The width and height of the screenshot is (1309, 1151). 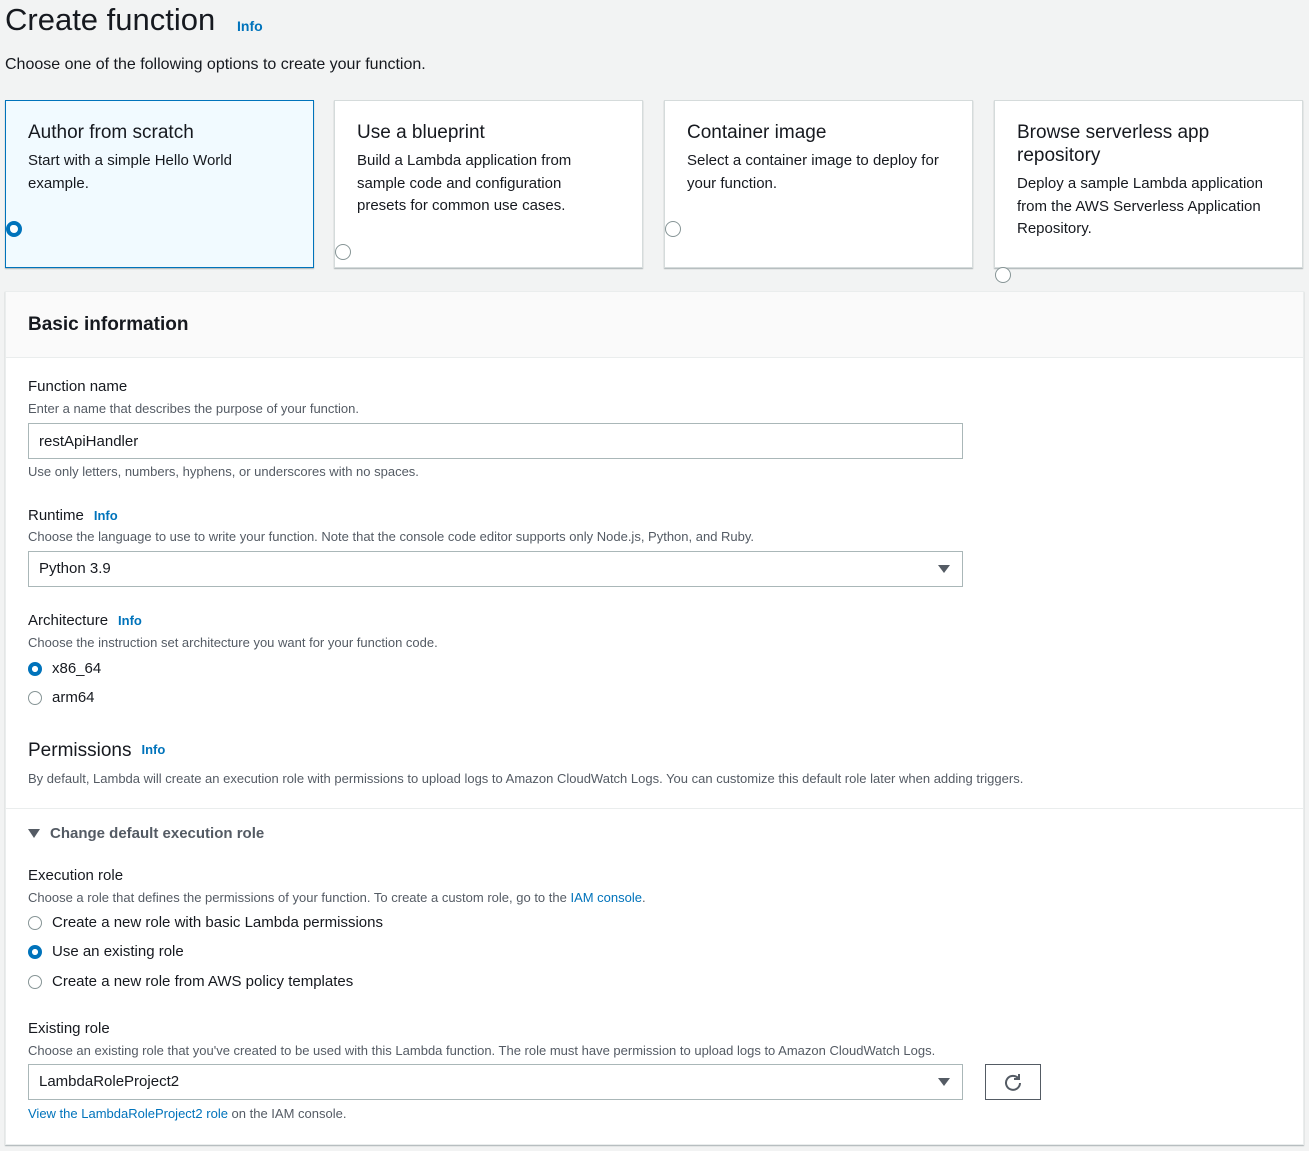 I want to click on radio-label: x86_64, so click(x=77, y=668).